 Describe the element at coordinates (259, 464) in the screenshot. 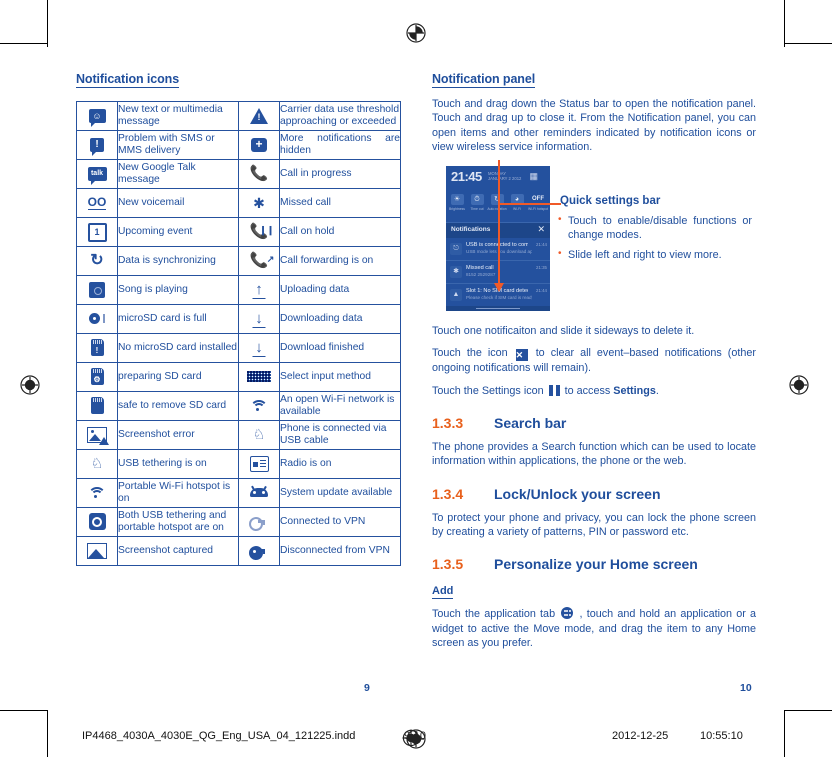

I see `radio-icon` at that location.